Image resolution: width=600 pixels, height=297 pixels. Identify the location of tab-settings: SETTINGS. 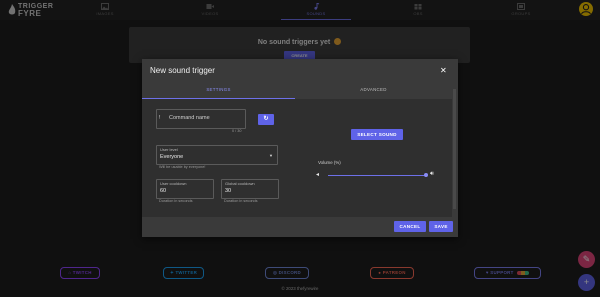
(218, 91).